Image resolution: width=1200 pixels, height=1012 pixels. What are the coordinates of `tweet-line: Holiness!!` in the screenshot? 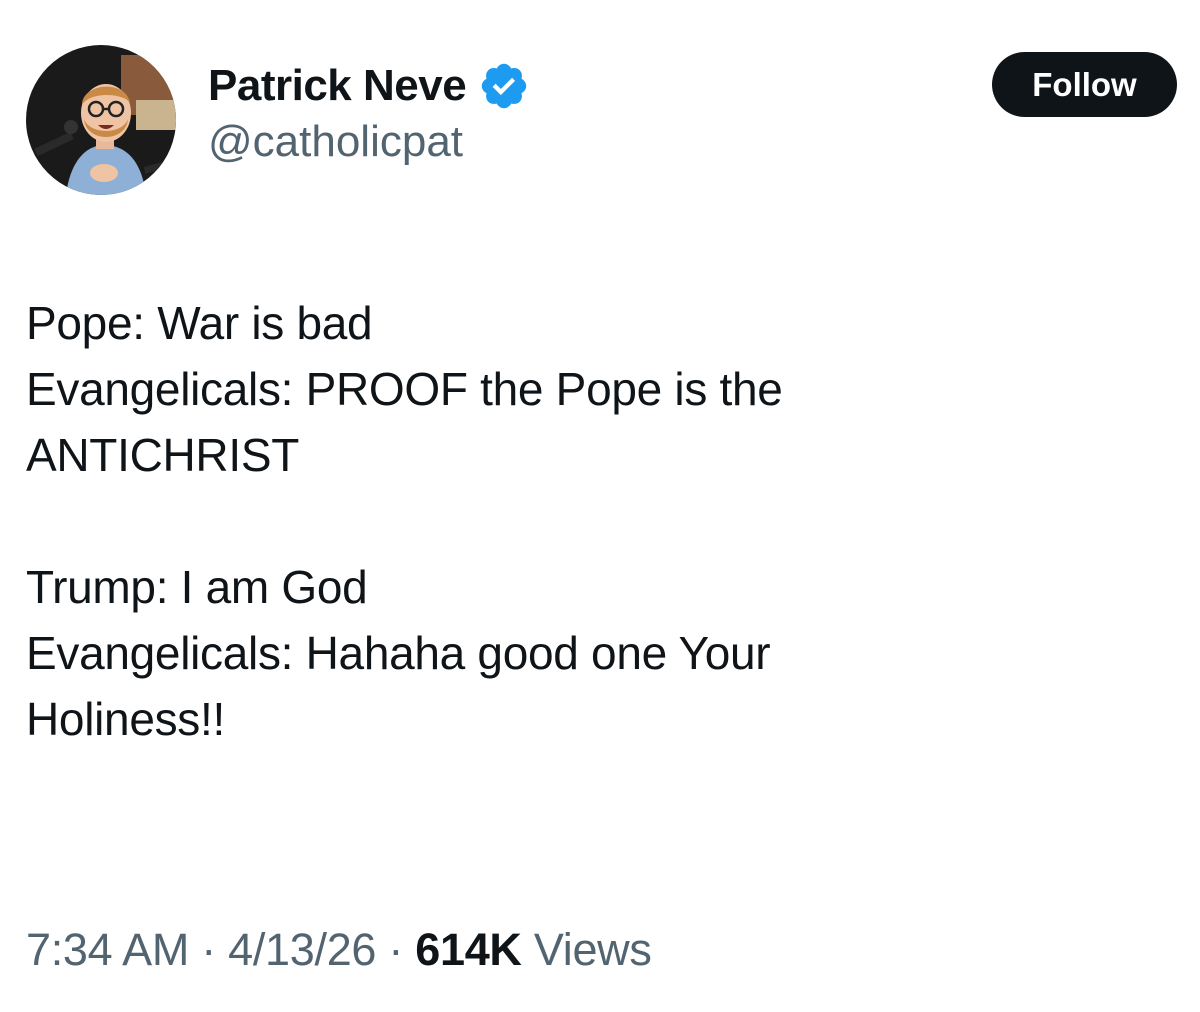 It's located at (125, 719).